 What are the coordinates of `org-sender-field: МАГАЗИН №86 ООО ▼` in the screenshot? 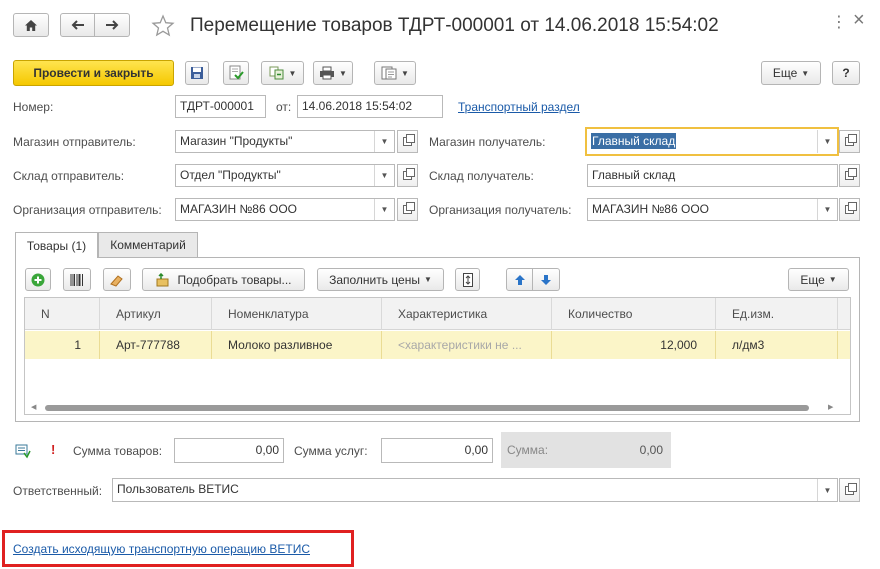 It's located at (285, 209).